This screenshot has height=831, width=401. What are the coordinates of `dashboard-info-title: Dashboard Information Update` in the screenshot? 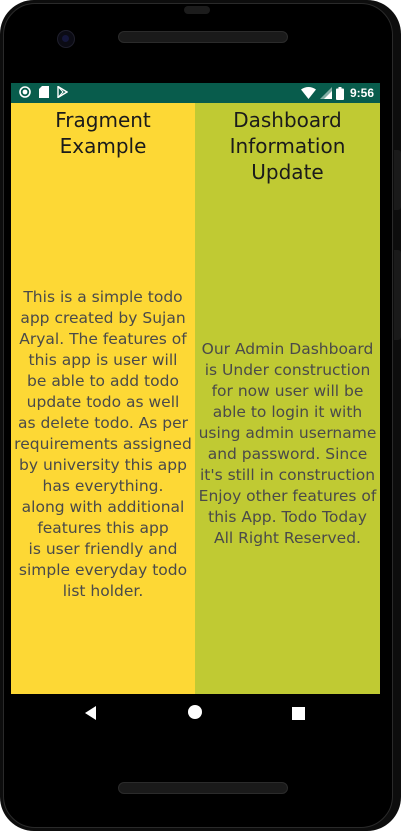 It's located at (287, 146).